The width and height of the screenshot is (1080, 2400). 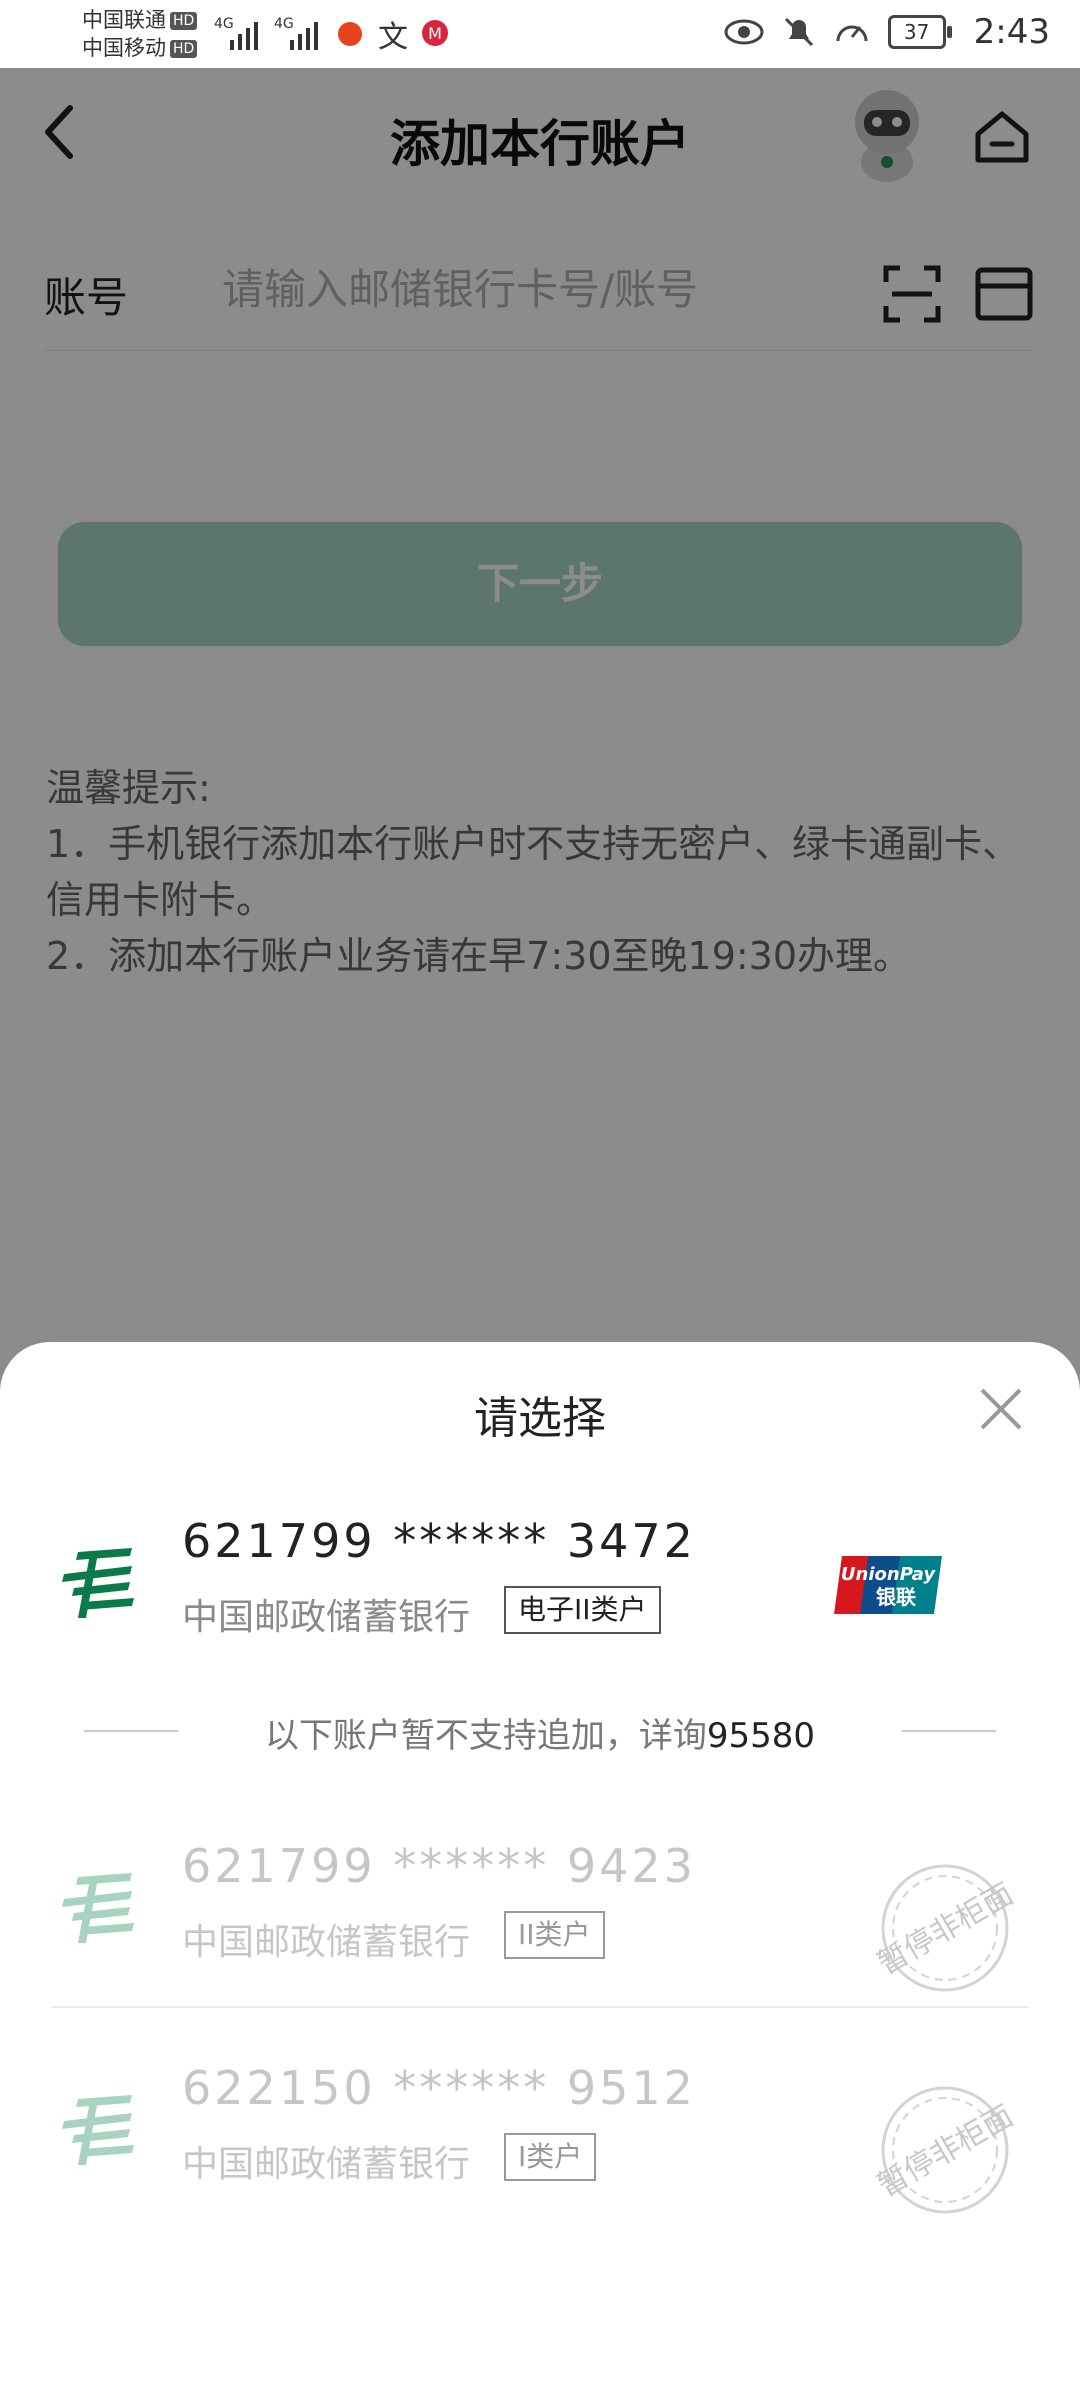 I want to click on app-notification-icon-3: M, so click(x=435, y=33).